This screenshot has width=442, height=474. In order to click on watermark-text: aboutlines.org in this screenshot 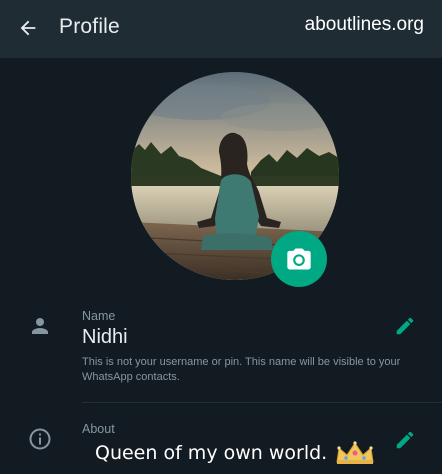, I will do `click(364, 24)`.